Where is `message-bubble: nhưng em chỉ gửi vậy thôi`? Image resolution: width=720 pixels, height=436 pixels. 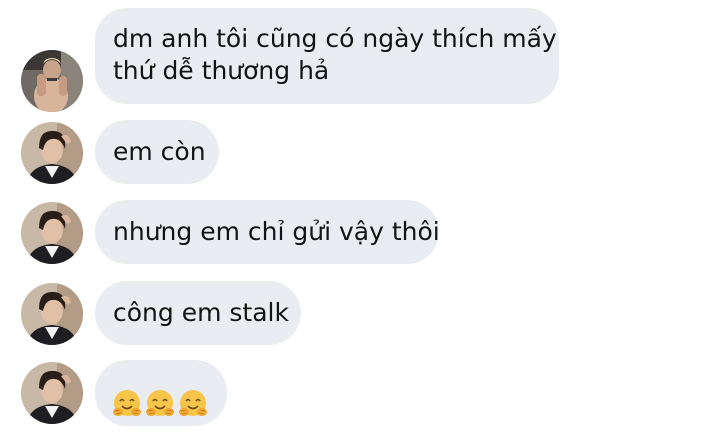
message-bubble: nhưng em chỉ gửi vậy thôi is located at coordinates (267, 232).